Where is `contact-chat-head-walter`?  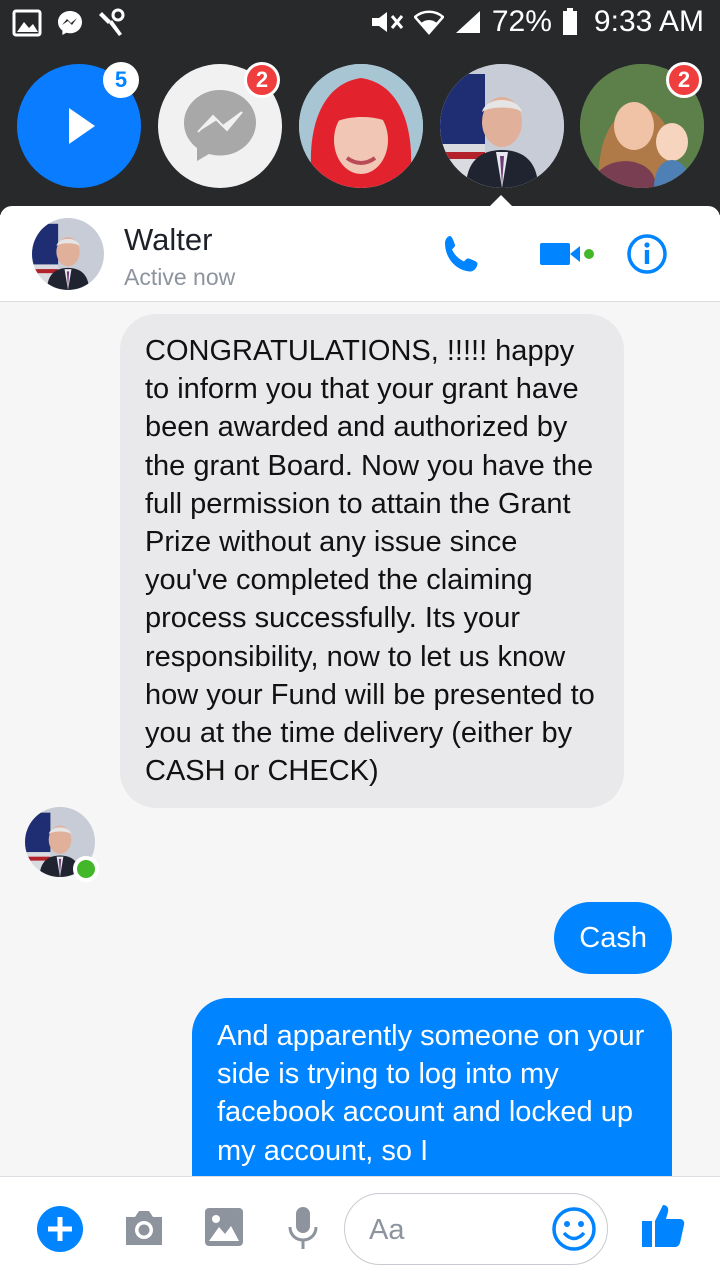 contact-chat-head-walter is located at coordinates (502, 126).